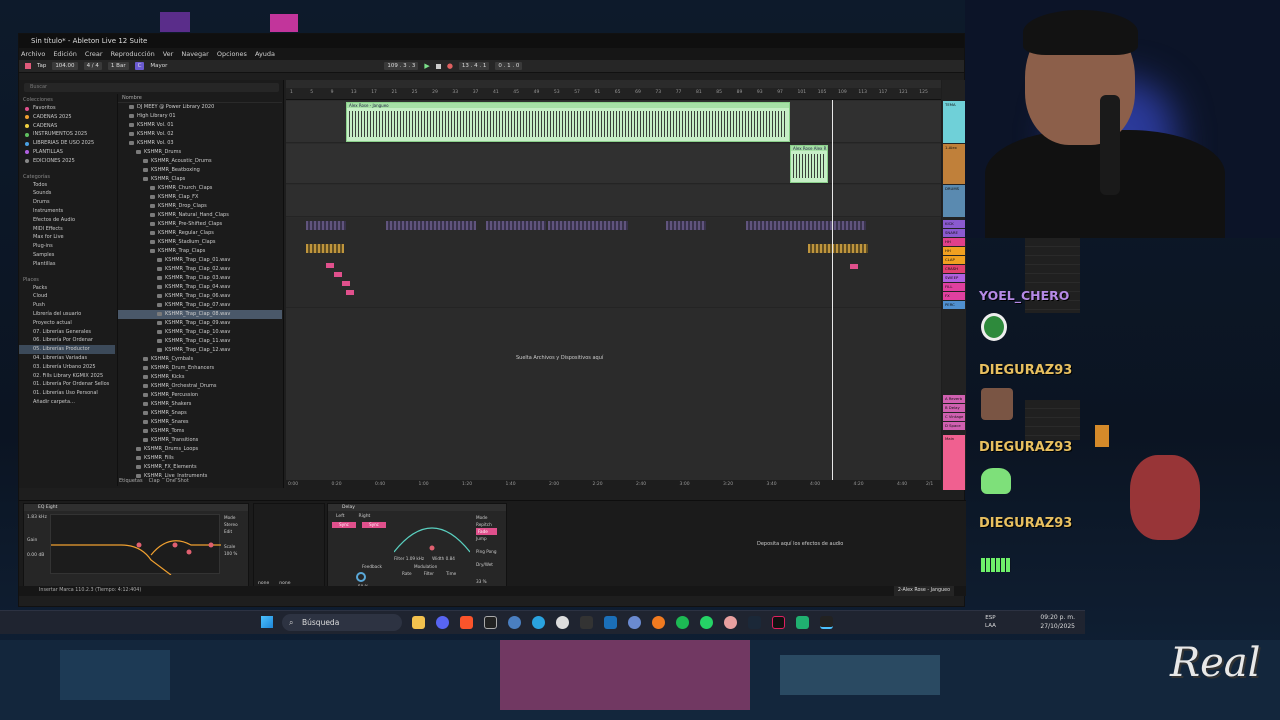 The width and height of the screenshot is (1280, 720). I want to click on track-header: SNARE, so click(954, 233).